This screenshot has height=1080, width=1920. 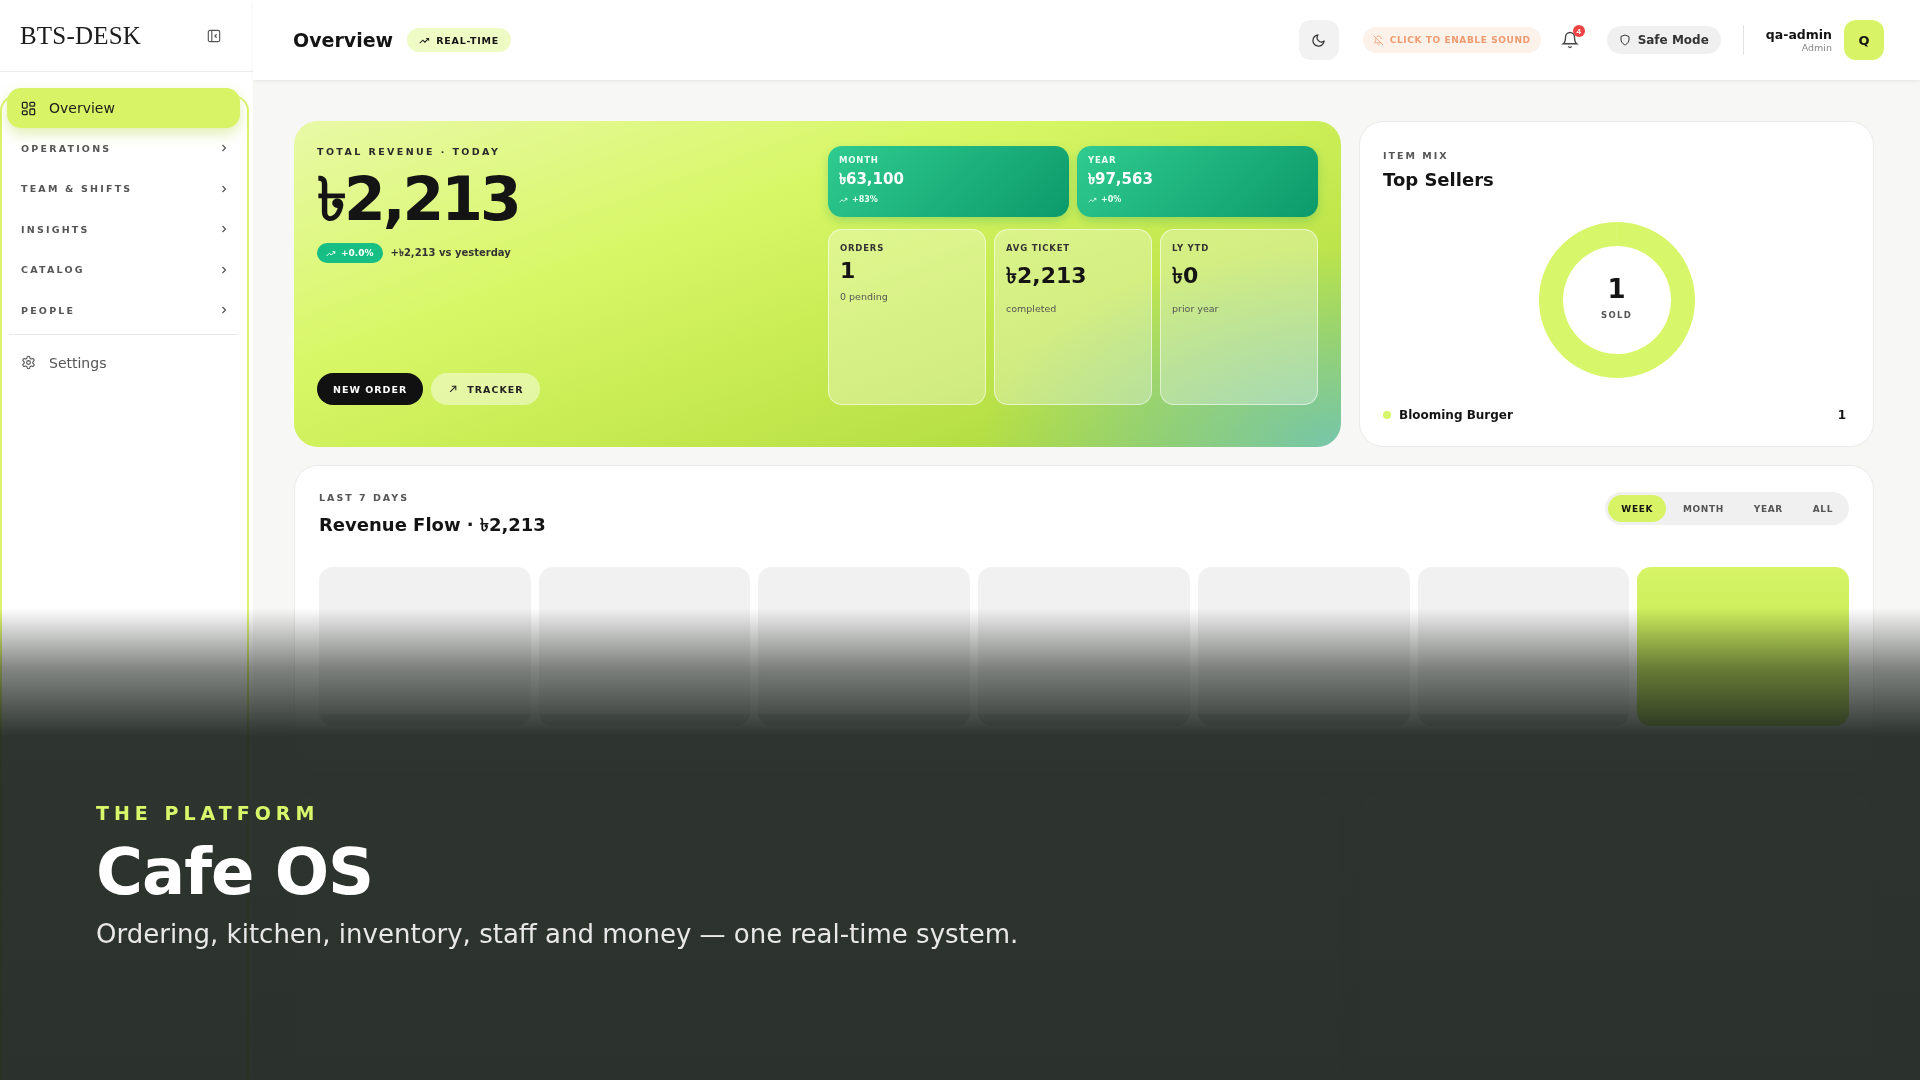 What do you see at coordinates (123, 108) in the screenshot?
I see `nav-item: Overview` at bounding box center [123, 108].